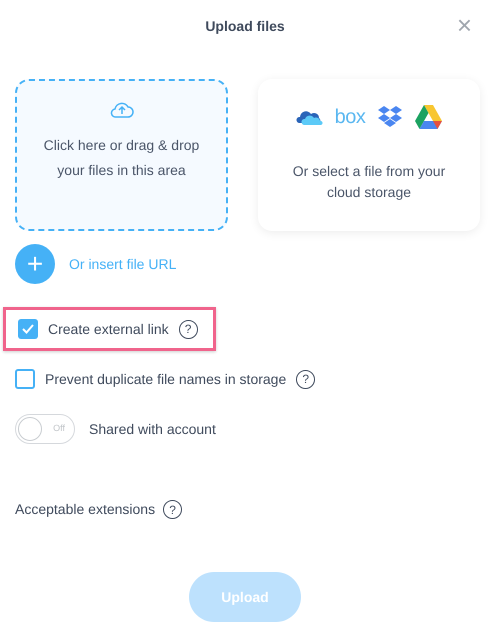 The height and width of the screenshot is (632, 490). What do you see at coordinates (165, 379) in the screenshot?
I see `checkbox-label: Prevent duplicate file names in storage` at bounding box center [165, 379].